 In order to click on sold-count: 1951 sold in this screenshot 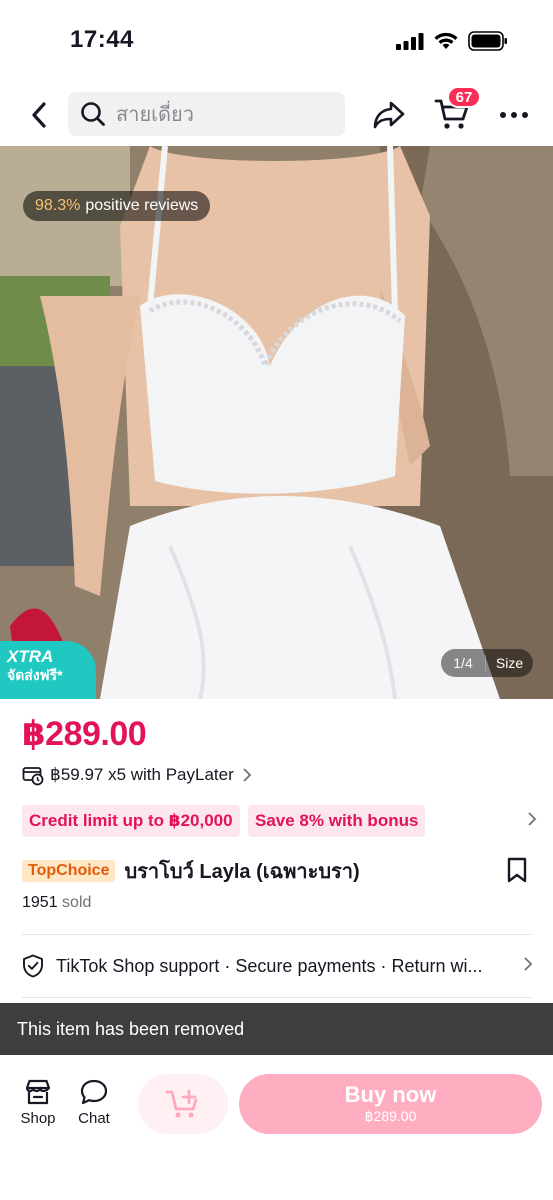, I will do `click(56, 903)`.